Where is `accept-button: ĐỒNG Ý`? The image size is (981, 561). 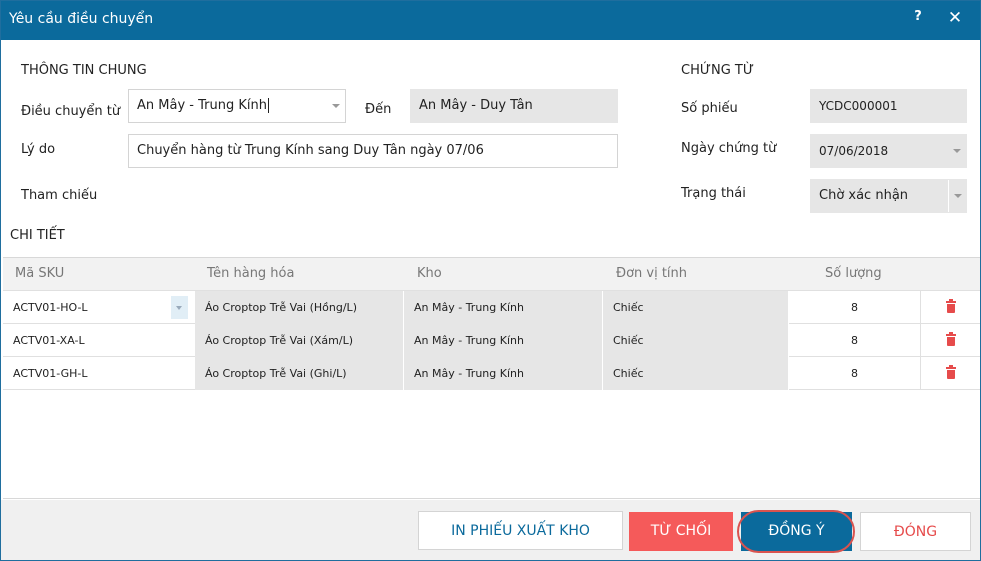 accept-button: ĐỒNG Ý is located at coordinates (796, 531).